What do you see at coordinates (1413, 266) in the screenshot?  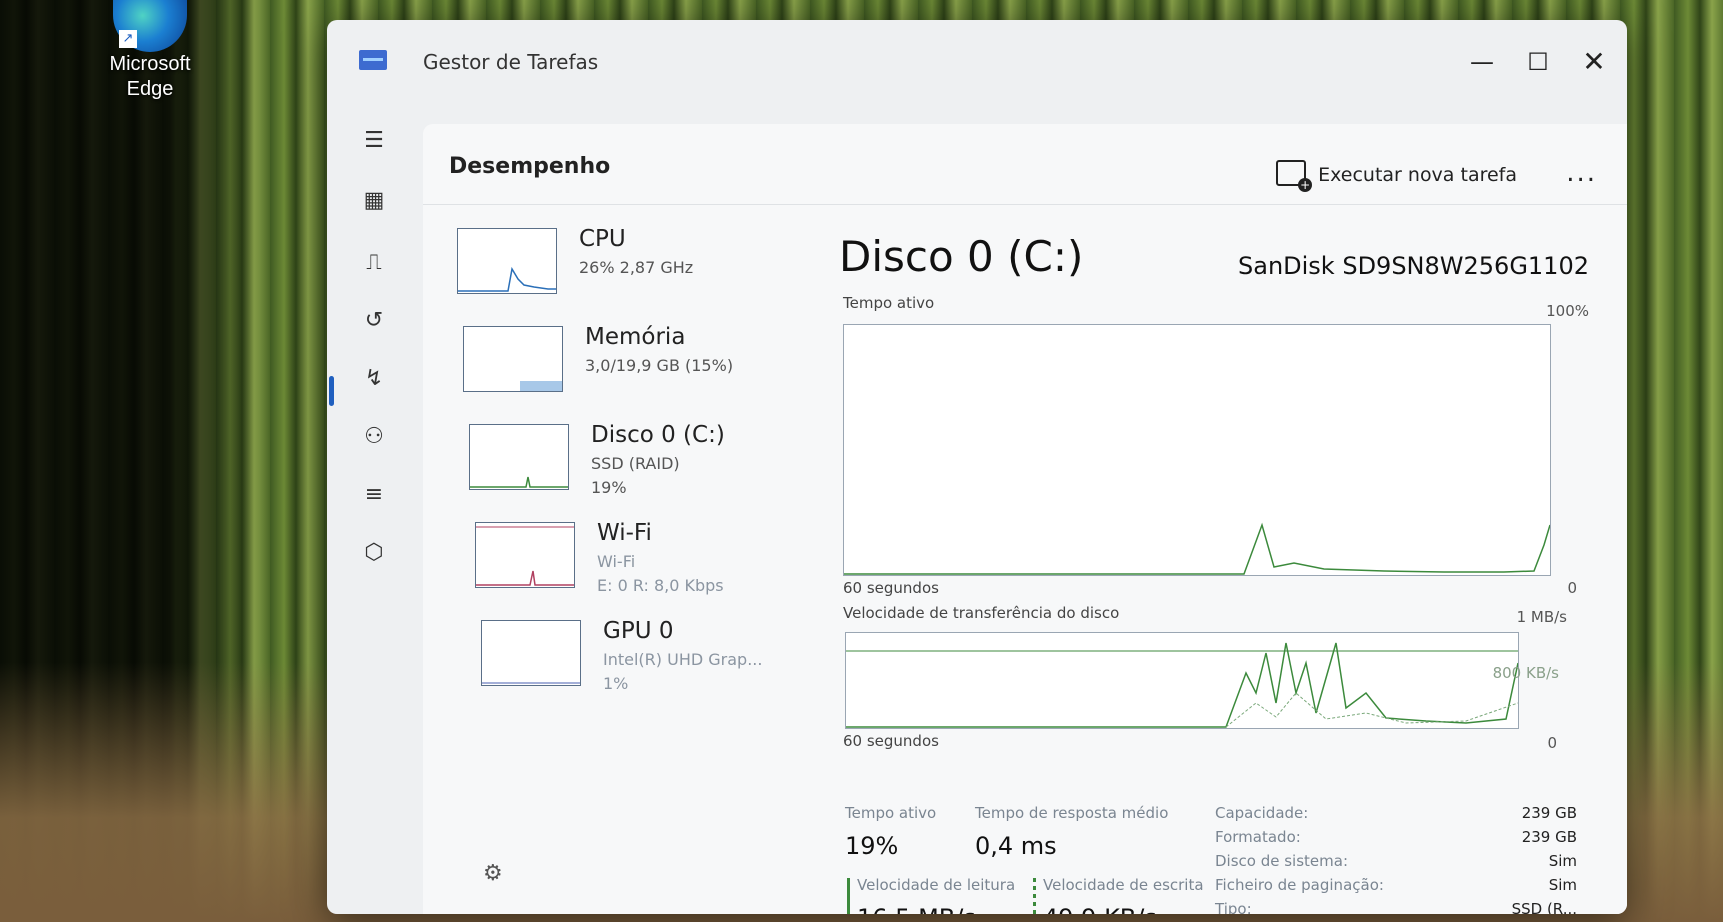 I see `disk-model: SanDisk SD9SN8W256G1102` at bounding box center [1413, 266].